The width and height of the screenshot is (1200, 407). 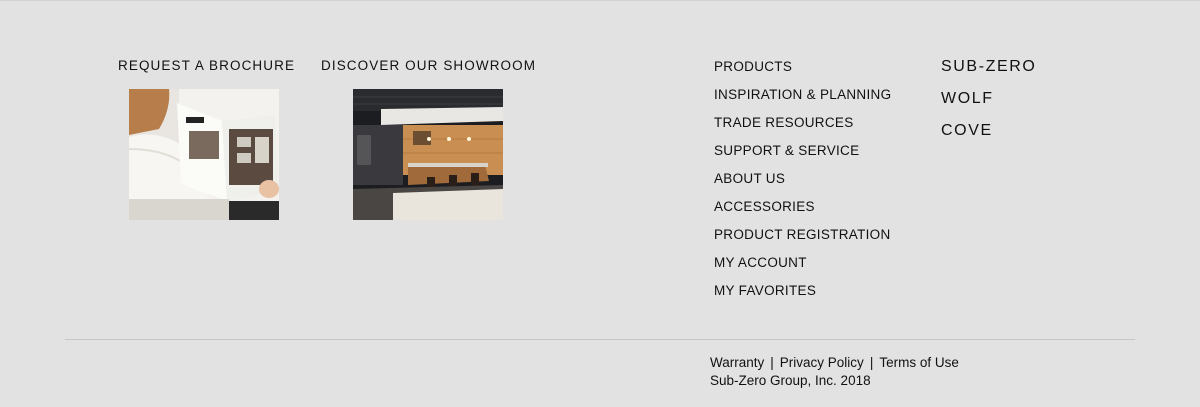 I want to click on showroom-image, so click(x=428, y=154).